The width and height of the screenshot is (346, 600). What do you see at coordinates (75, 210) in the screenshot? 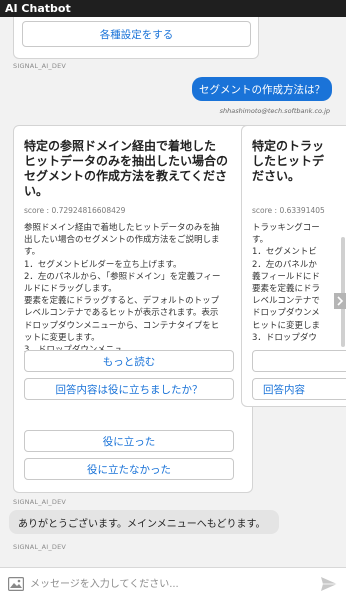
I see `card-score: score : 0.72924816608429` at bounding box center [75, 210].